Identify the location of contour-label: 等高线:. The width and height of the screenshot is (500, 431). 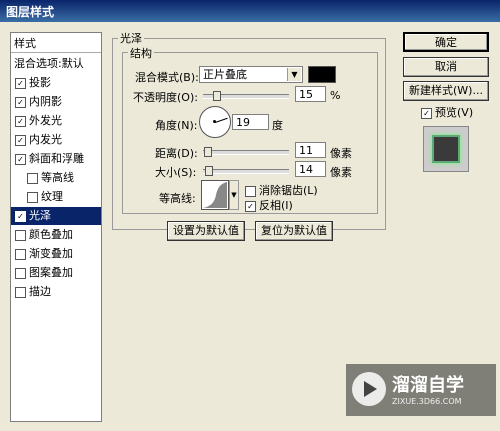
(177, 198).